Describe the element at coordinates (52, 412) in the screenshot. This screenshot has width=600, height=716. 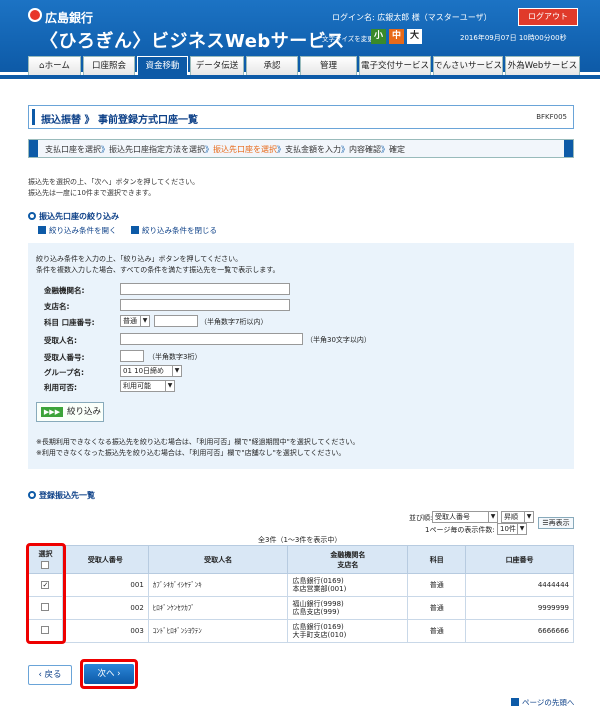
I see `arrow-right-icon: ▶▶▶` at that location.